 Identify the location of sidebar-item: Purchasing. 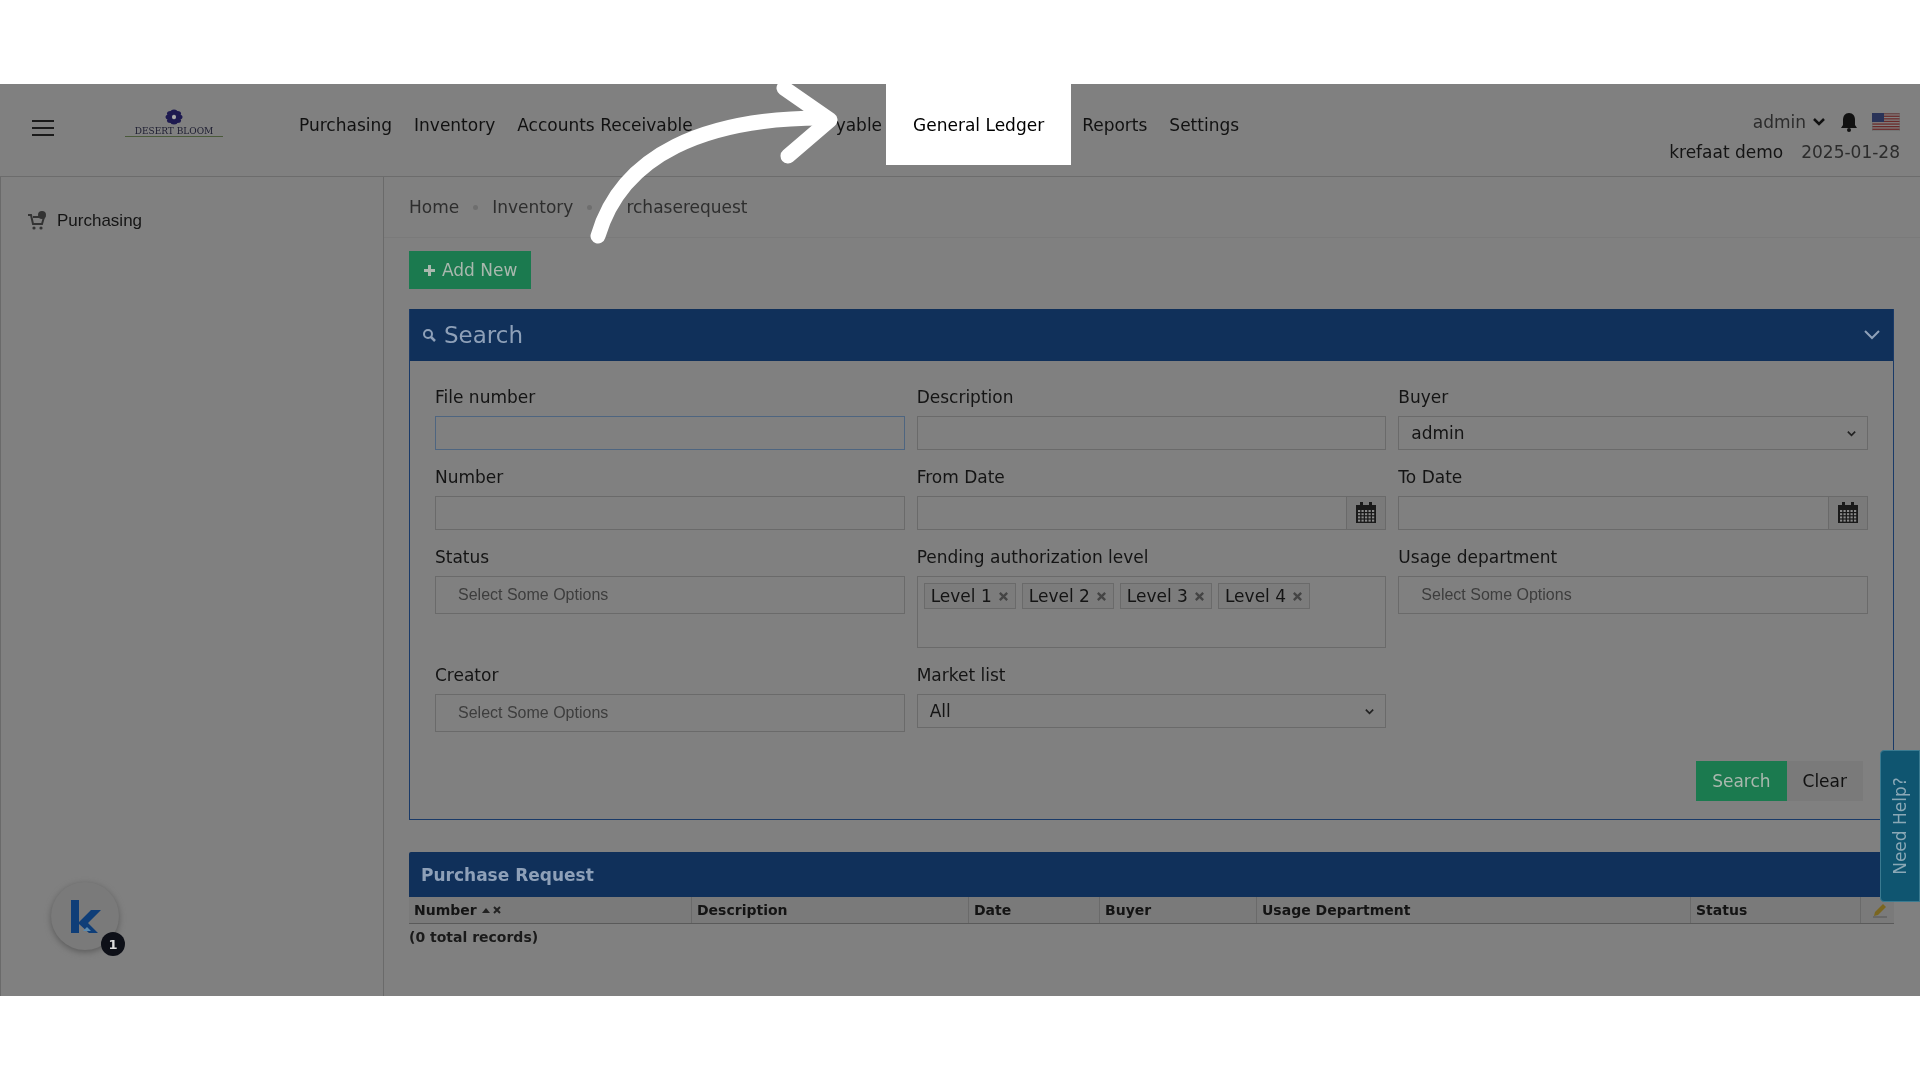
(100, 221).